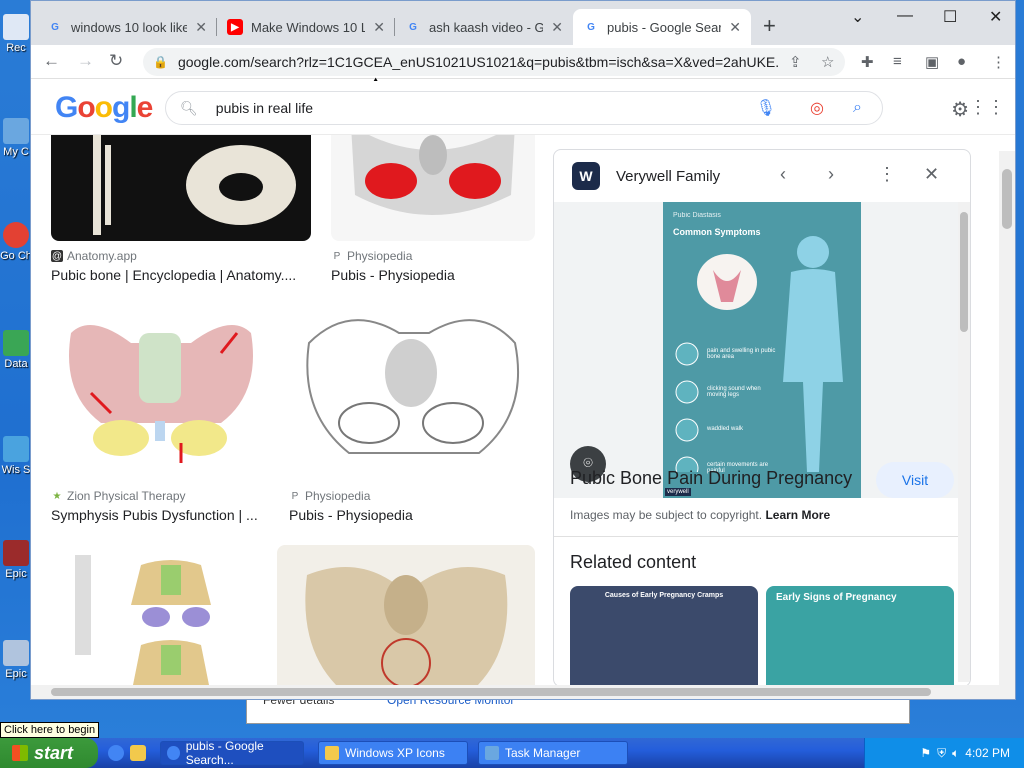 Image resolution: width=1024 pixels, height=768 pixels. Describe the element at coordinates (16, 131) in the screenshot. I see `computer-icon` at that location.